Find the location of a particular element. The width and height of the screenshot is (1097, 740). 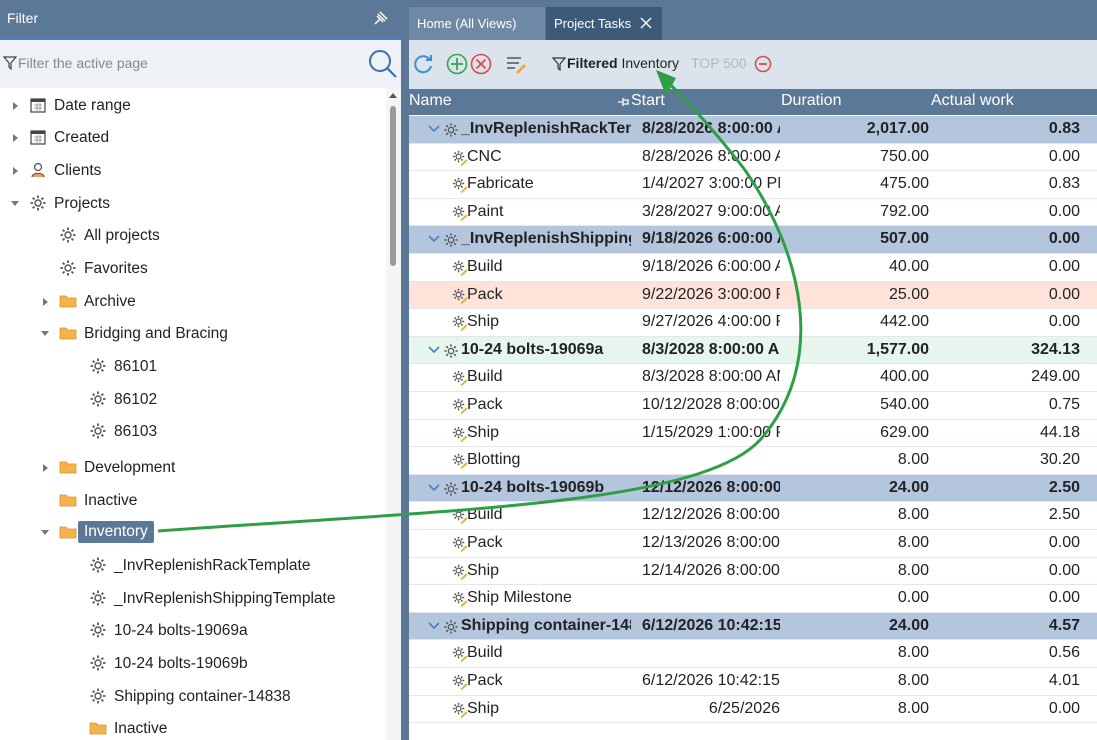

filter-search-input: Filter the active page is located at coordinates (83, 63).